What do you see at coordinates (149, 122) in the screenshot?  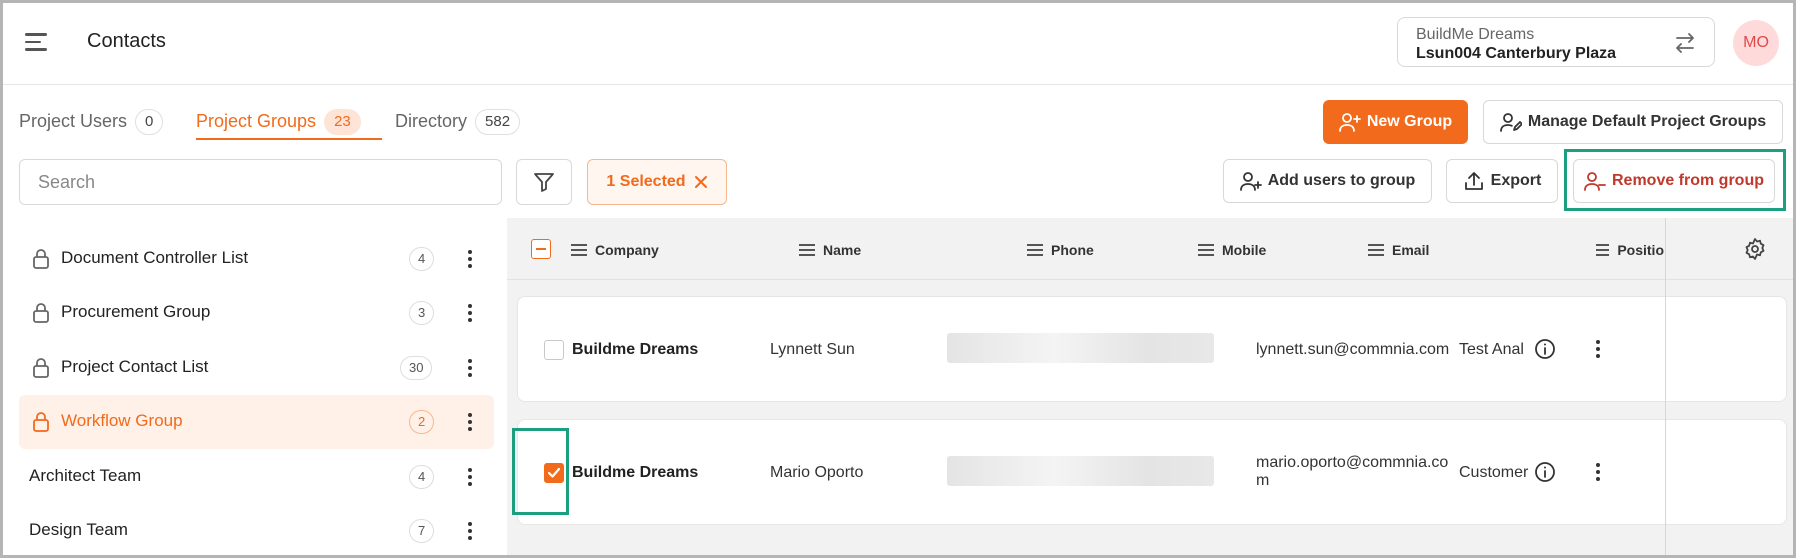 I see `tab-count-badge: 0` at bounding box center [149, 122].